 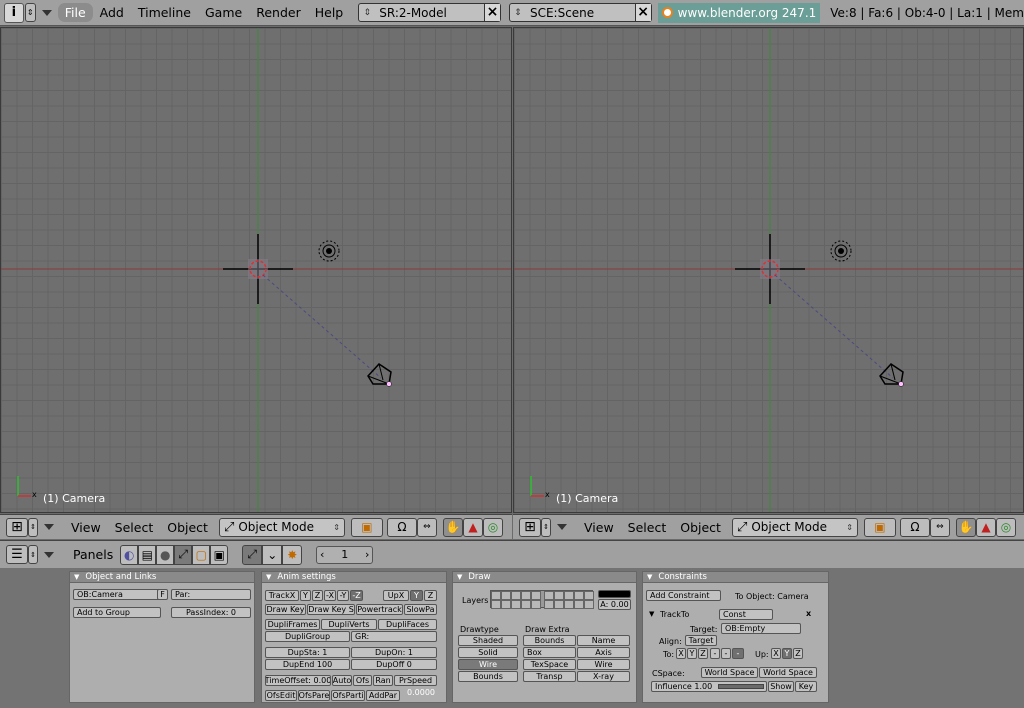 What do you see at coordinates (343, 595) in the screenshot?
I see `track-neg-y-button: -Y` at bounding box center [343, 595].